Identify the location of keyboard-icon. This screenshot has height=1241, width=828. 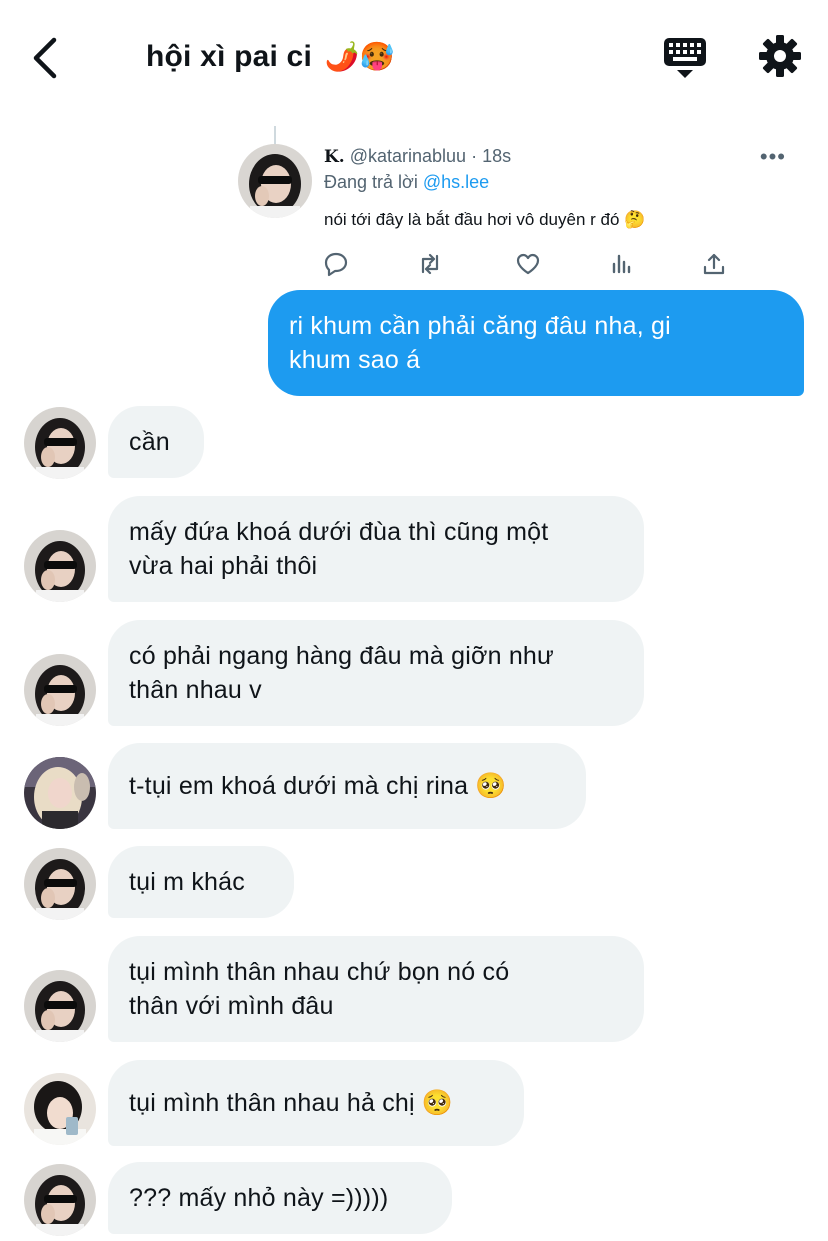
(685, 58).